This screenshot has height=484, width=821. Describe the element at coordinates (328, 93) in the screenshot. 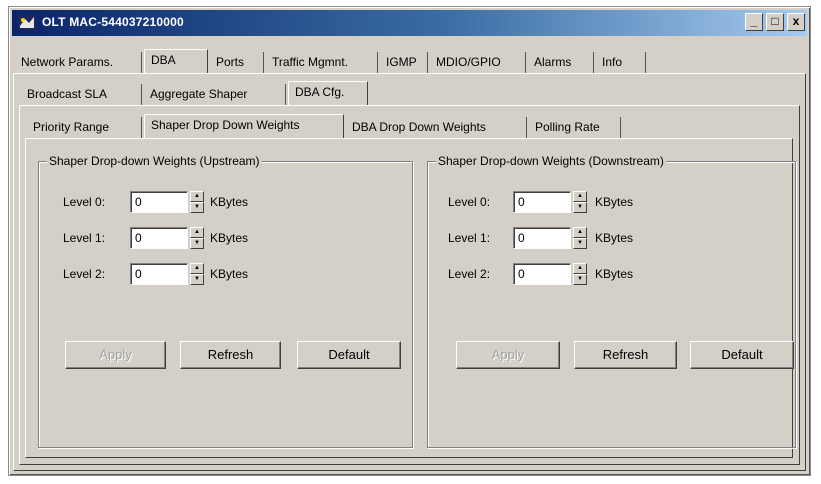

I see `tab-dba-cfg: DBA Cfg.` at that location.